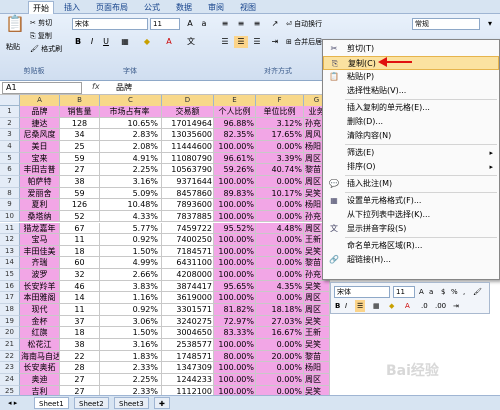  What do you see at coordinates (188, 275) in the screenshot?
I see `table-cell: 4208000` at bounding box center [188, 275].